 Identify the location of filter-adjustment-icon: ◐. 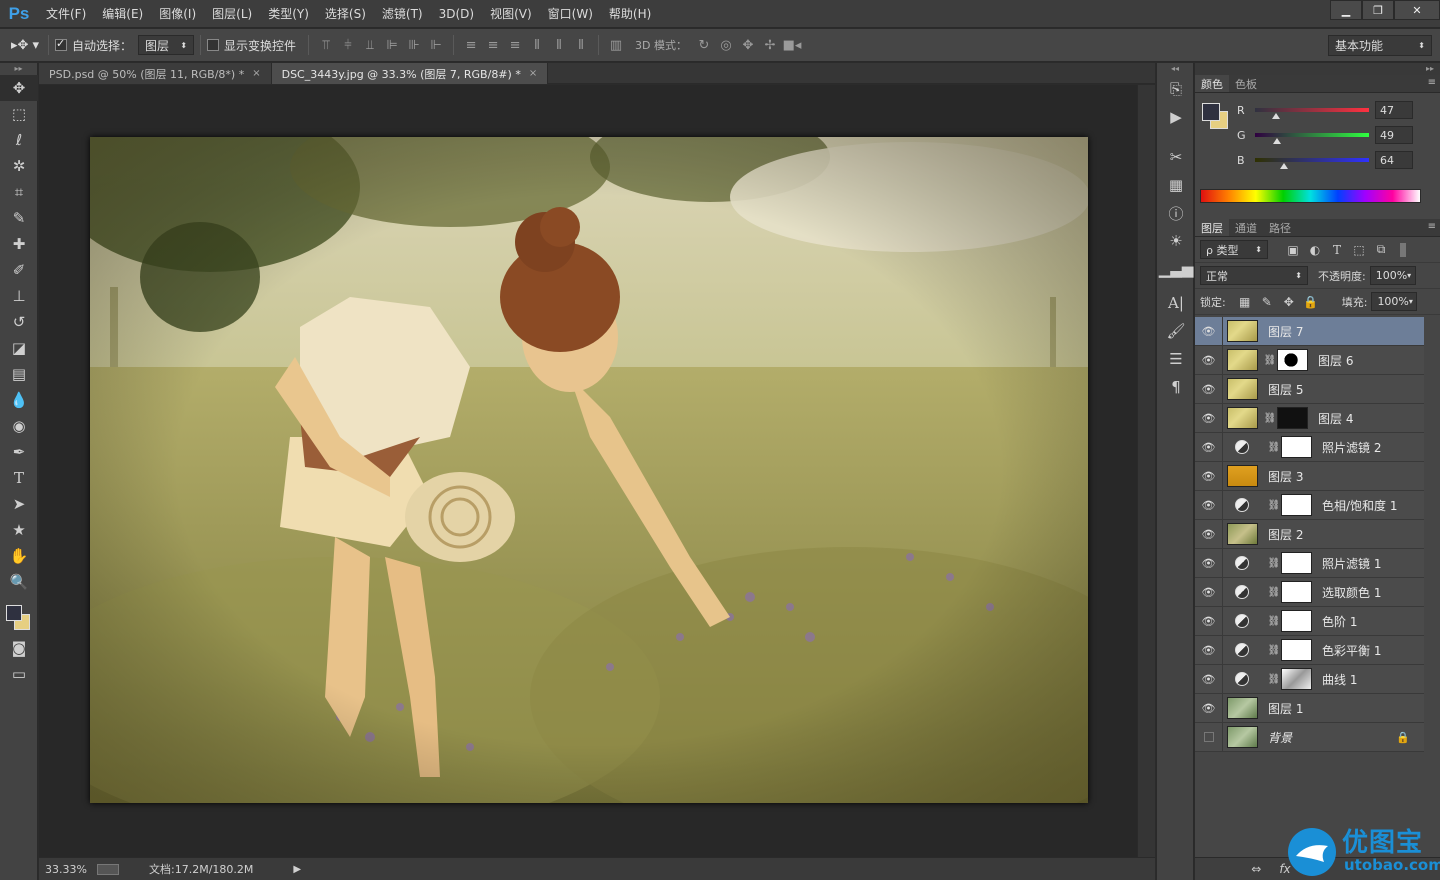
(1315, 250).